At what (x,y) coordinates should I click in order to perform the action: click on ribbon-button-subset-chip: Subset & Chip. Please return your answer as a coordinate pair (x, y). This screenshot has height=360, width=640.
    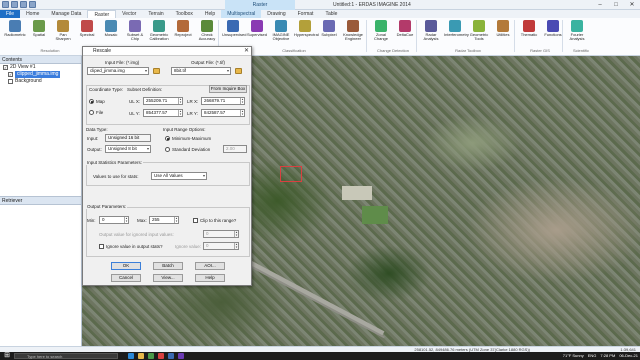
    Looking at the image, I should click on (135, 34).